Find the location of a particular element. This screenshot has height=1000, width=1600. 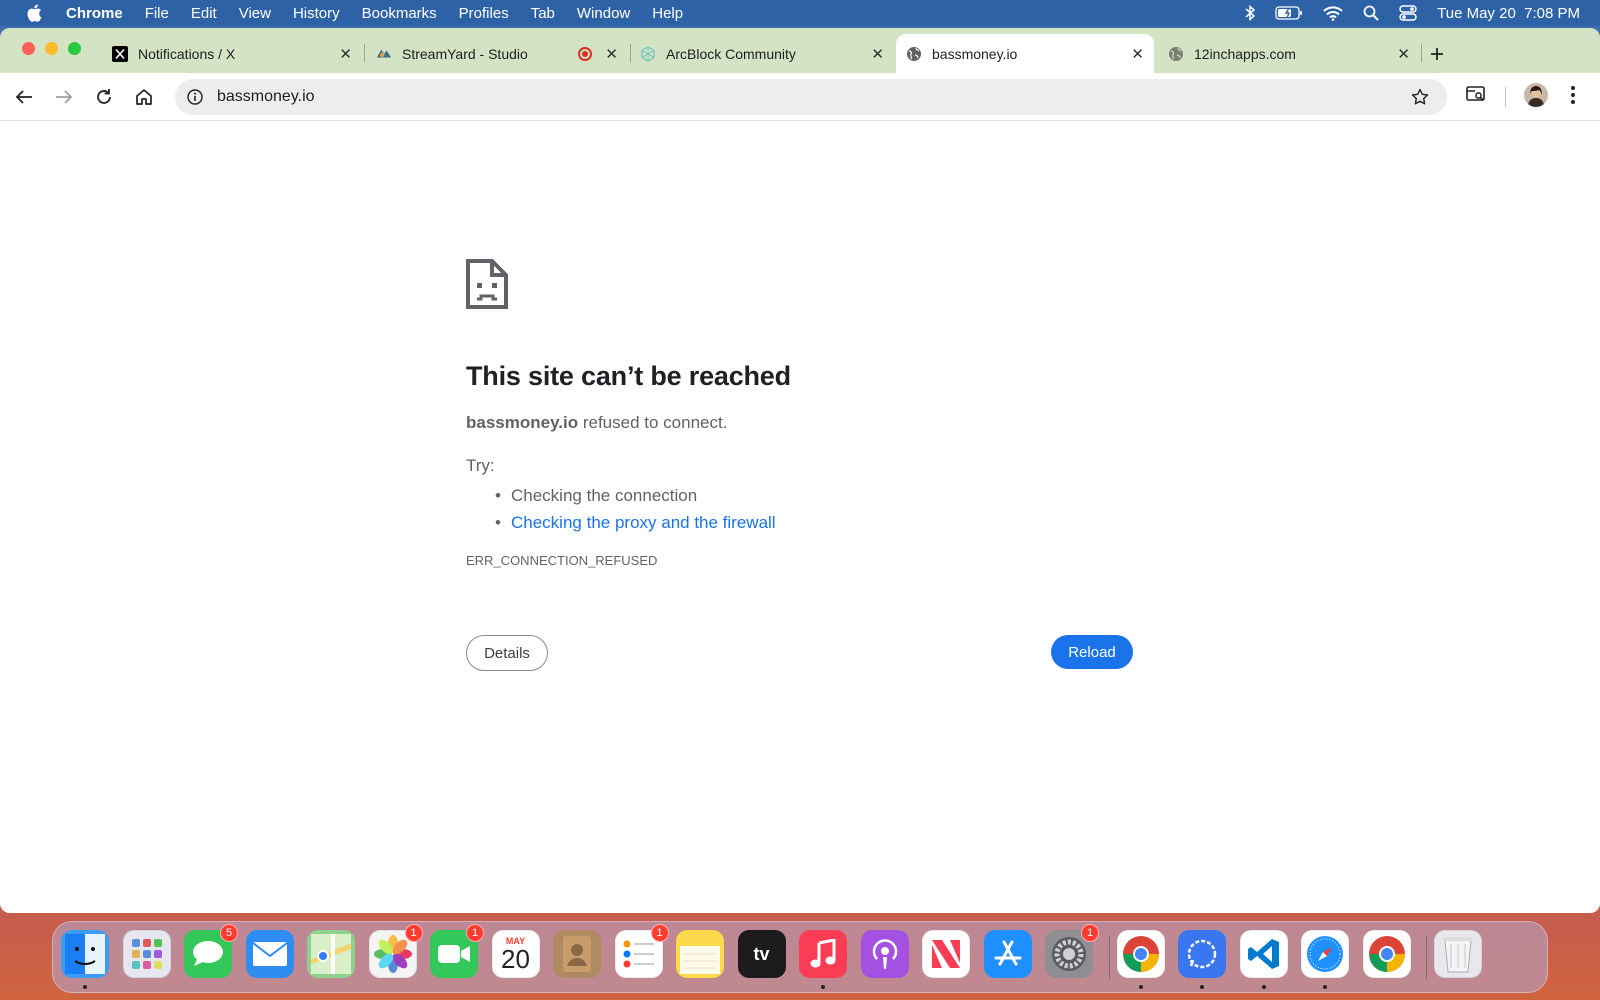

battery-icon is located at coordinates (1289, 13).